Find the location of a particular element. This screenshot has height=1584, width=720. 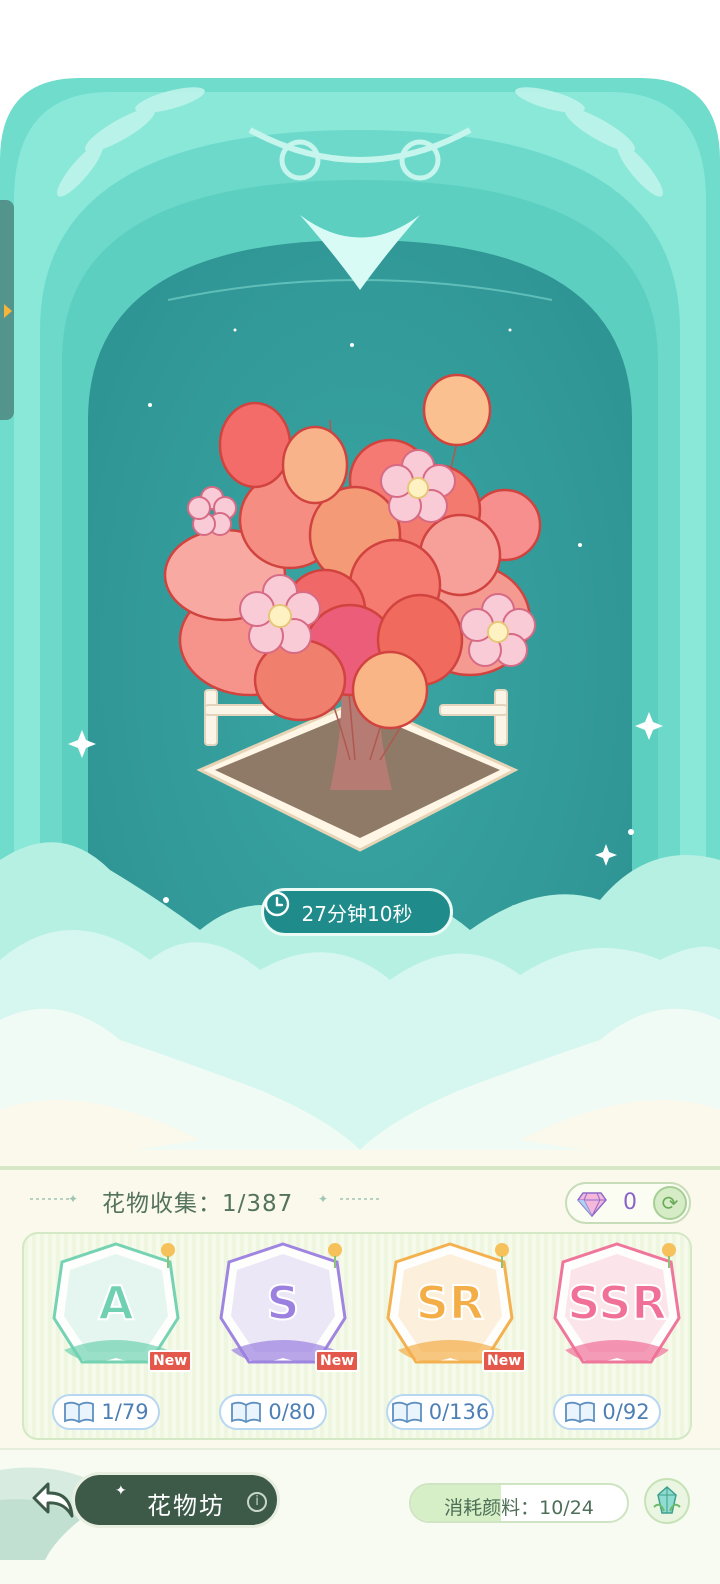

workshop-title-tag: ✦ 花物坊 i is located at coordinates (176, 1500).